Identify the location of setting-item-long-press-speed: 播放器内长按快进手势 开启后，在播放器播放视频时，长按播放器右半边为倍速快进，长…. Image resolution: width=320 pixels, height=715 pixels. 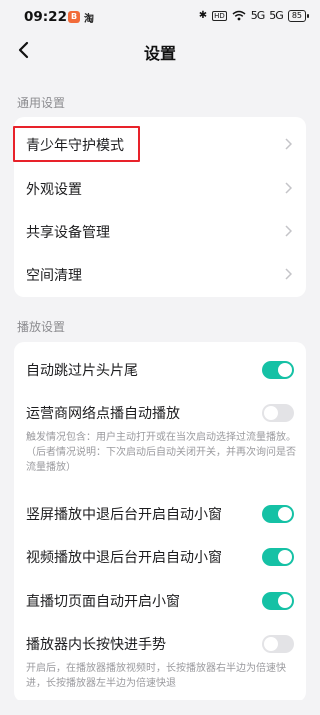
(160, 663).